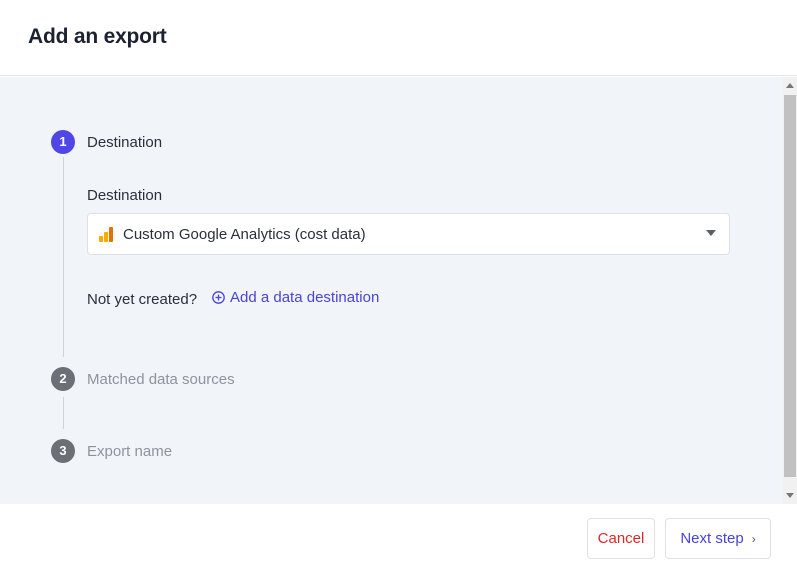 The image size is (797, 570). I want to click on destination-selected-value: Custom Google Analytics (cost data), so click(244, 234).